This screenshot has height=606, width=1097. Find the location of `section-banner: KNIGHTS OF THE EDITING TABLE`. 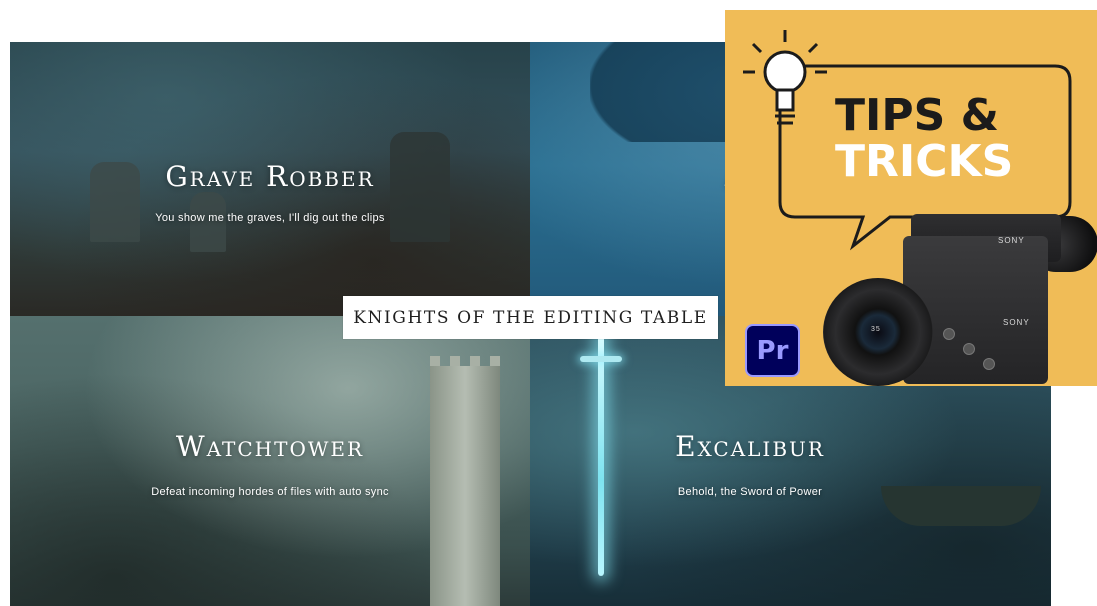

section-banner: KNIGHTS OF THE EDITING TABLE is located at coordinates (530, 317).